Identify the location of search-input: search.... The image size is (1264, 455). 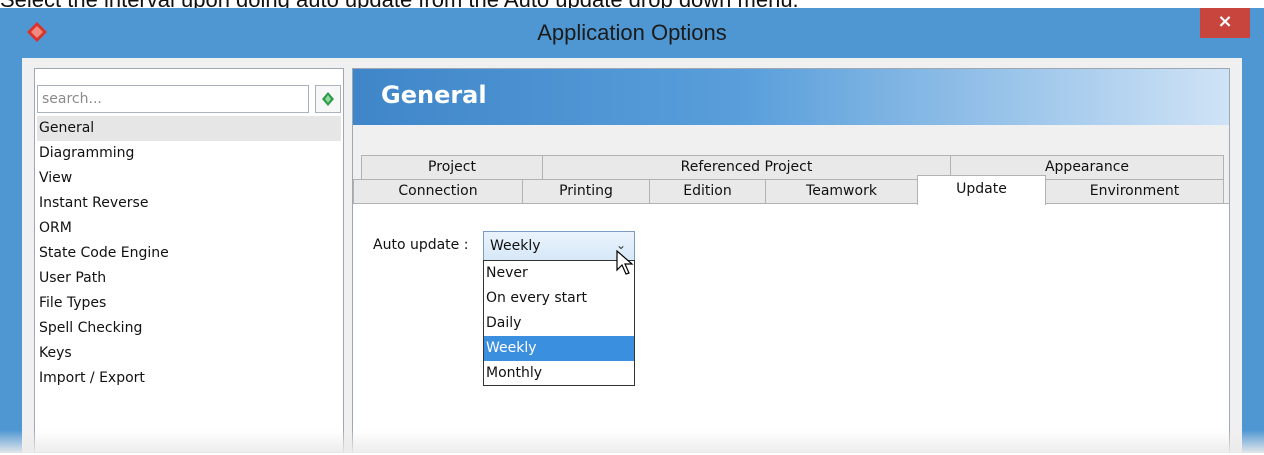
(173, 99).